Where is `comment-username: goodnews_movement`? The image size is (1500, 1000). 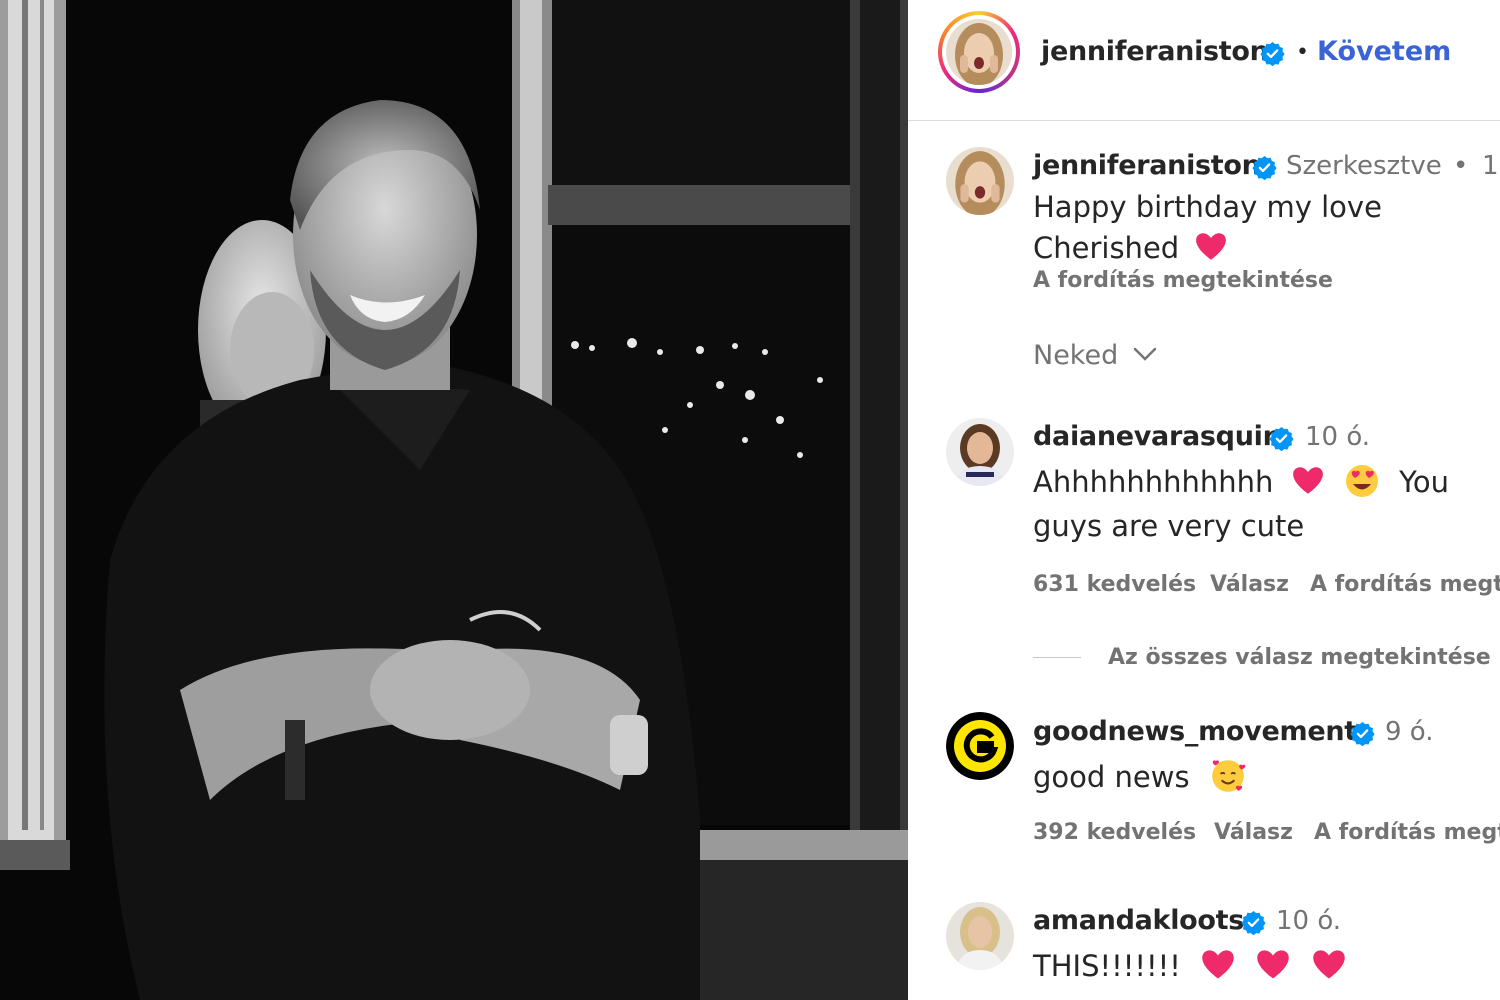 comment-username: goodnews_movement is located at coordinates (1195, 731).